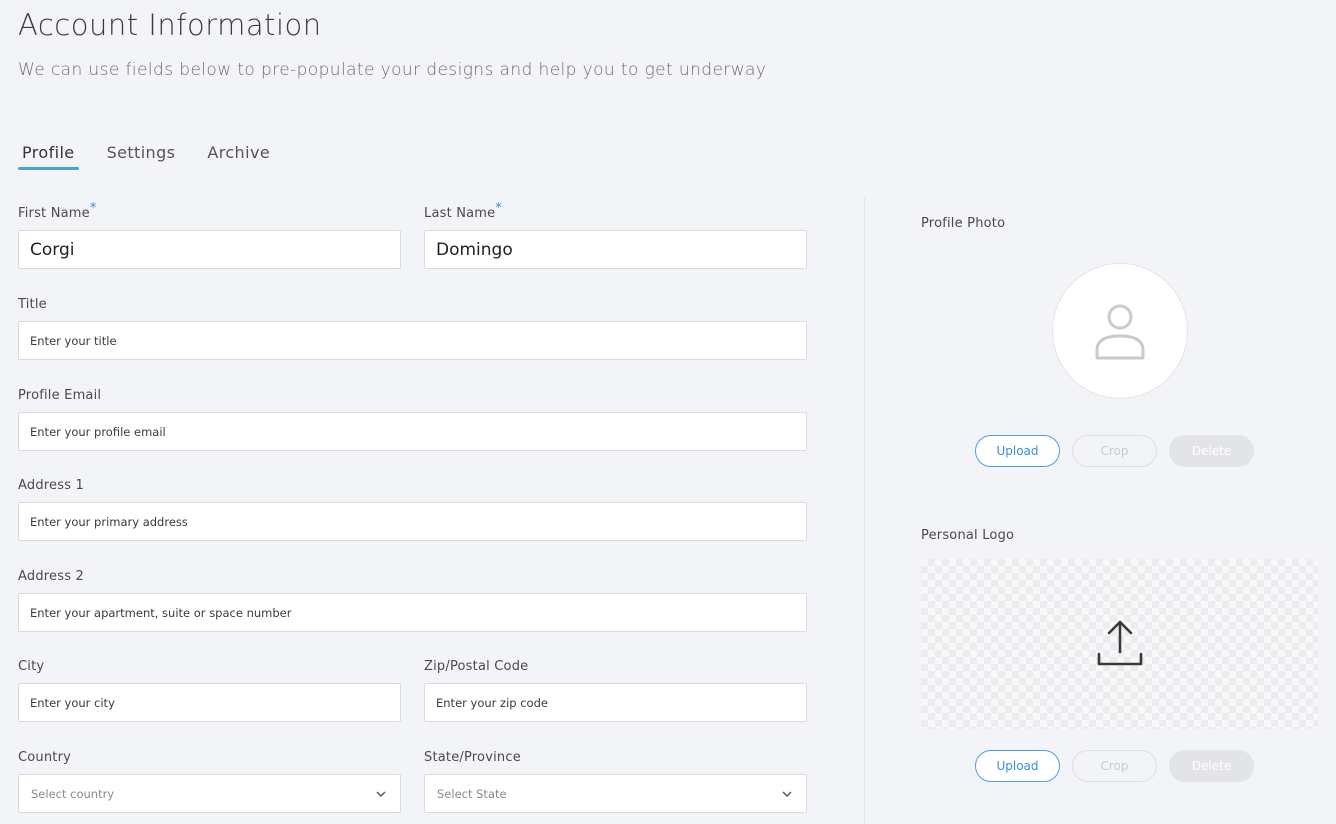  I want to click on tab-profile: Profile, so click(48, 155).